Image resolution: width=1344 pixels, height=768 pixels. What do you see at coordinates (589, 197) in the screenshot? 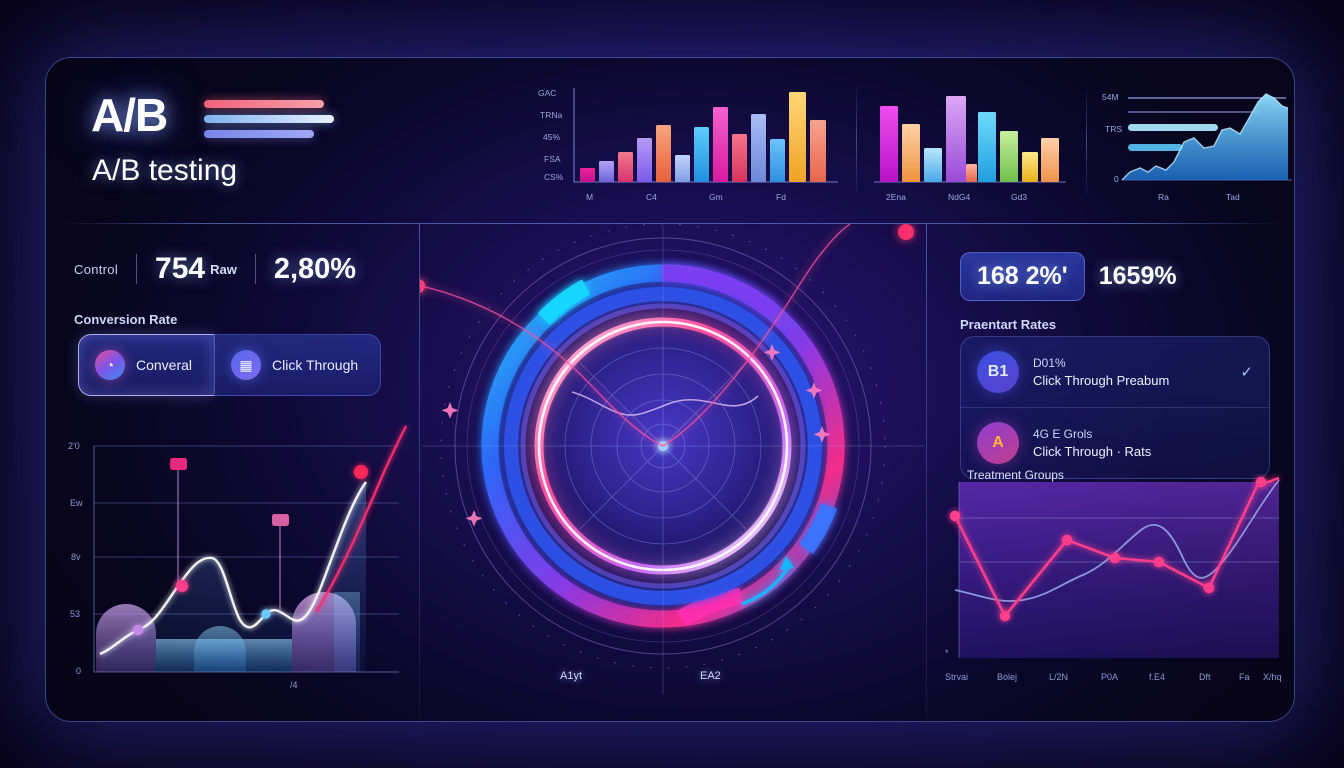
I see `svg-text: M` at bounding box center [589, 197].